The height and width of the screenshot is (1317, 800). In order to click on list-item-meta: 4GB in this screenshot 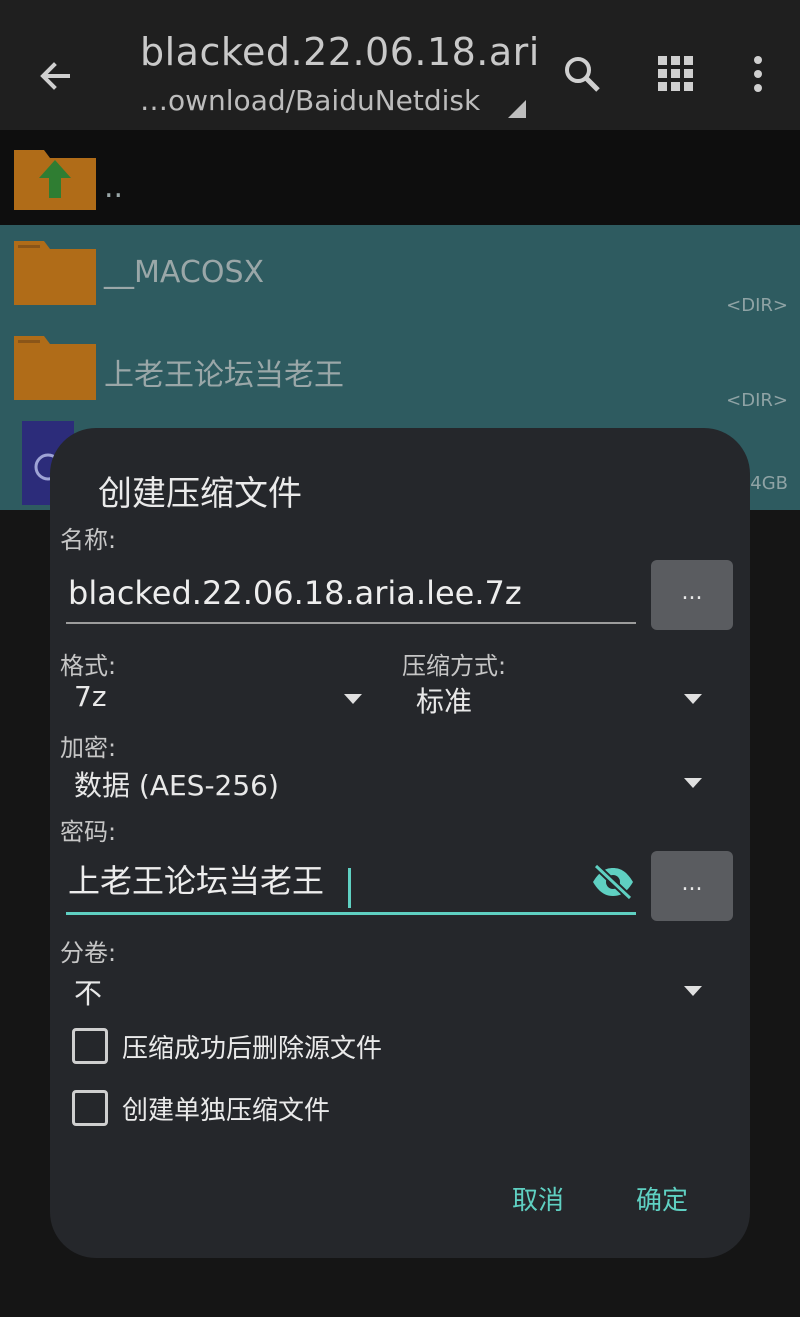, I will do `click(769, 483)`.